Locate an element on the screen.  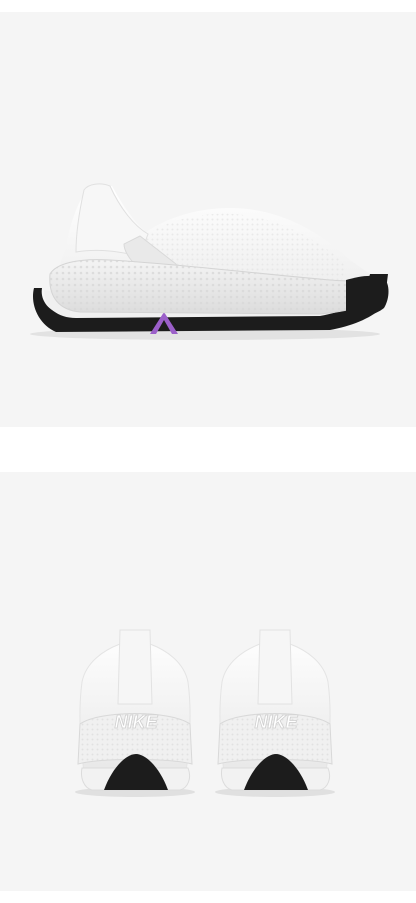
heel-logo-left: NIKE is located at coordinates (136, 722).